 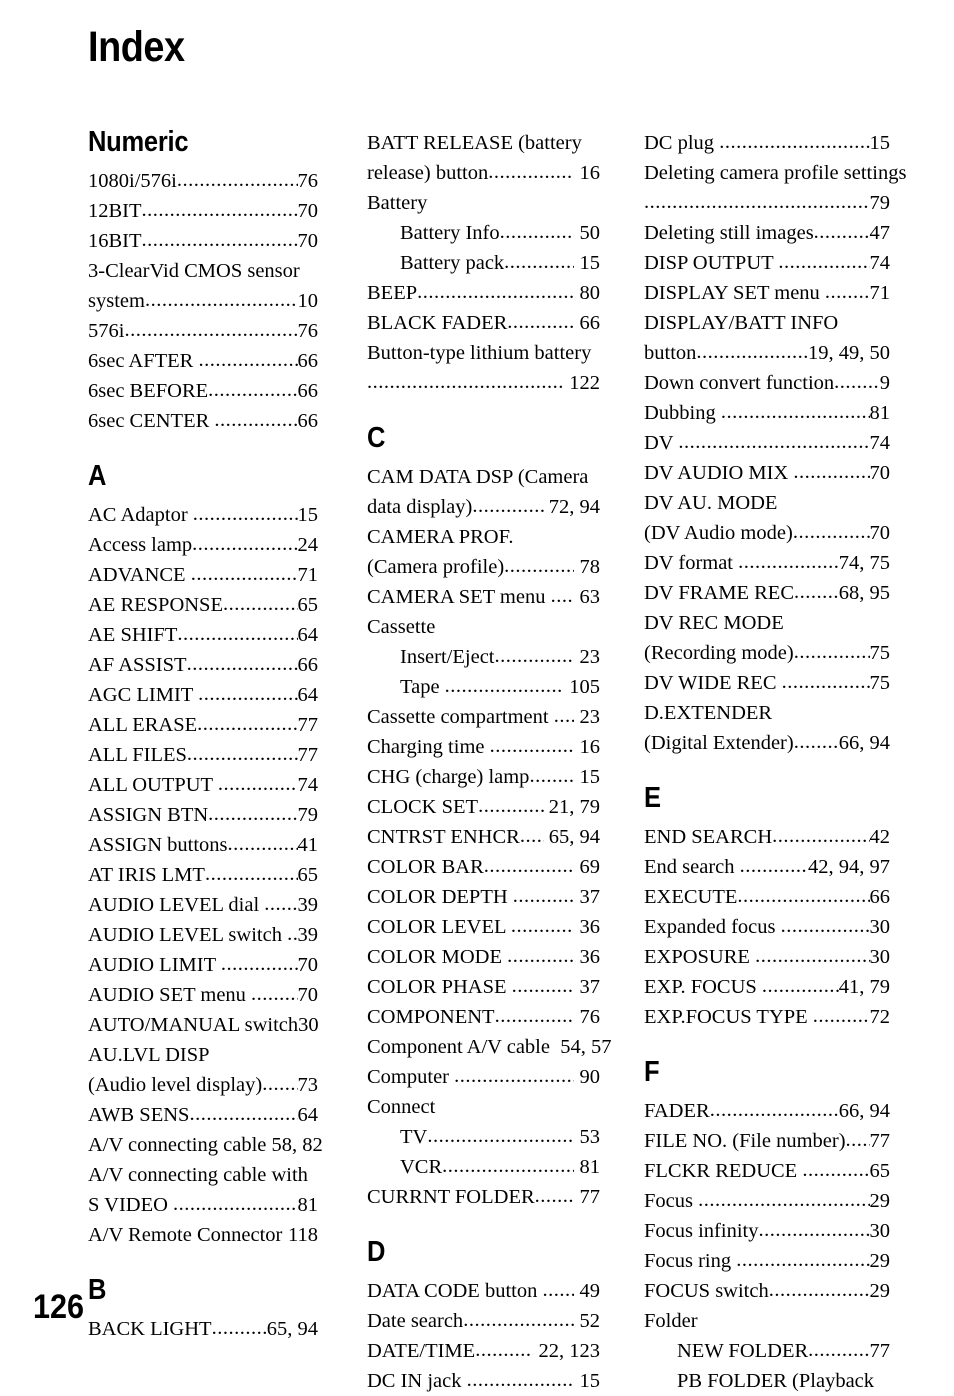 What do you see at coordinates (203, 361) in the screenshot?
I see `index-entry: 6sec AFTER 66` at bounding box center [203, 361].